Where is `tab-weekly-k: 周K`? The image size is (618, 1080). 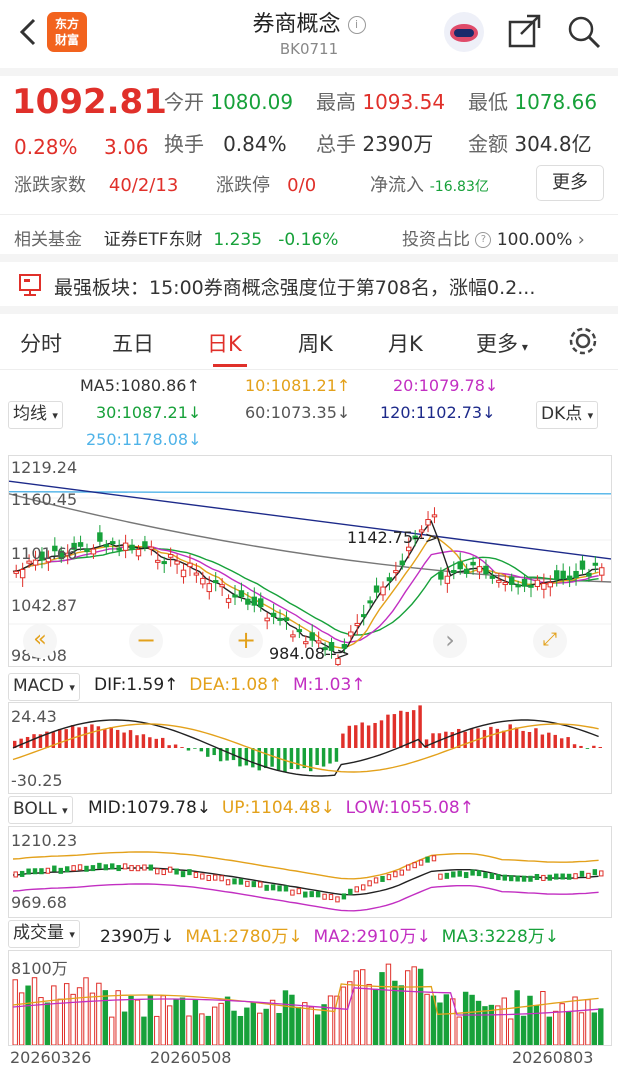
tab-weekly-k: 周K is located at coordinates (315, 343).